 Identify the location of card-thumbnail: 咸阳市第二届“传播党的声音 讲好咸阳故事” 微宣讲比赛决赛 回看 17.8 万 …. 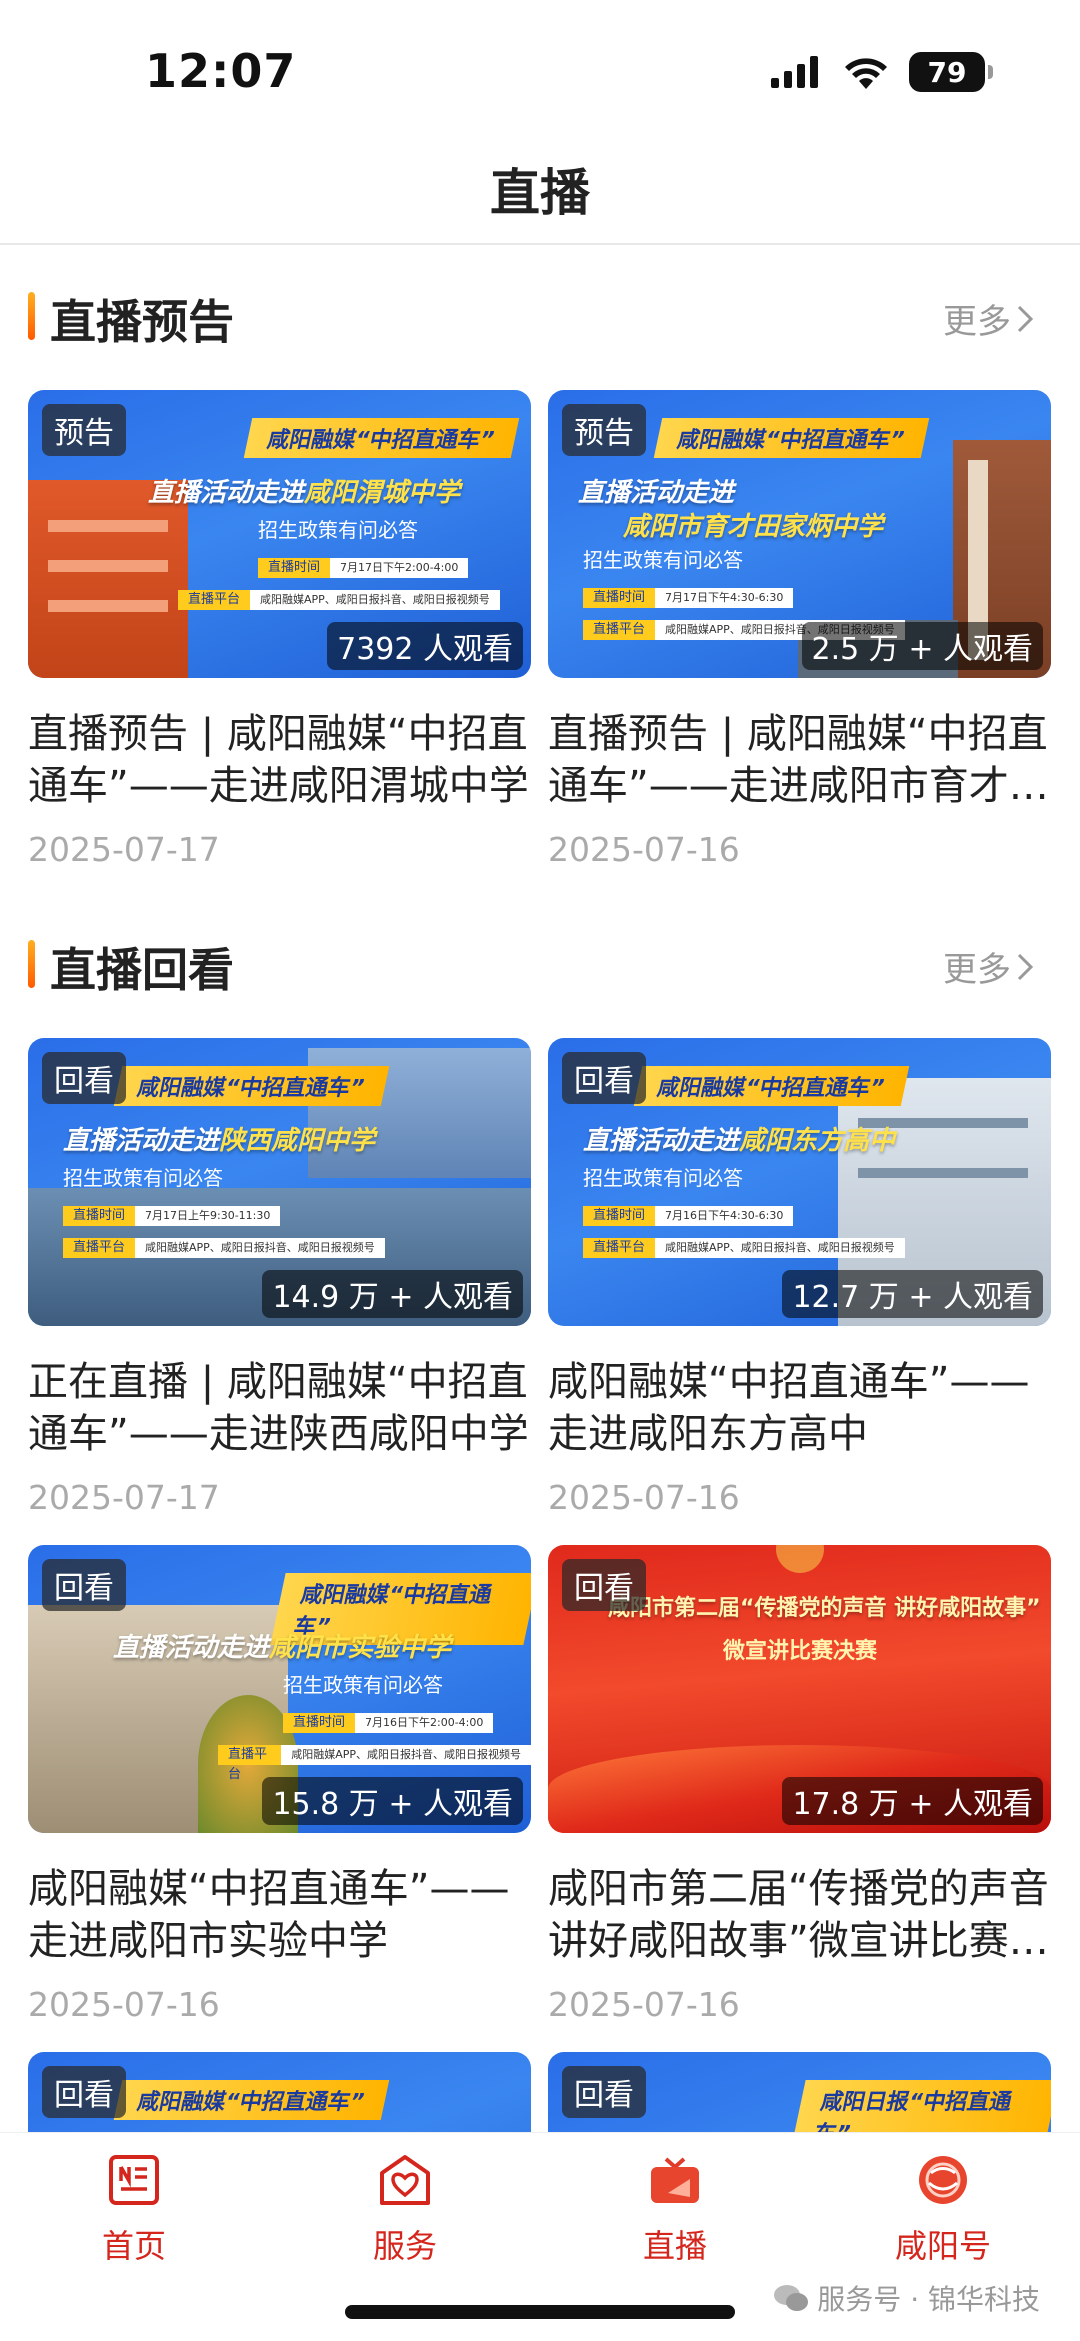
(799, 1689).